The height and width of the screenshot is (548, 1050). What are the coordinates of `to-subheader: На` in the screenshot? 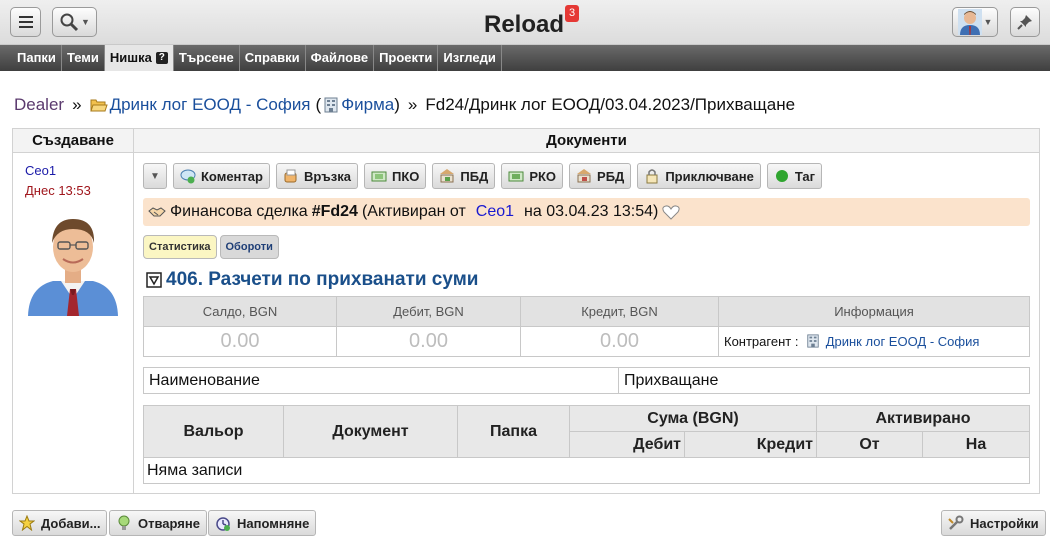 It's located at (976, 444).